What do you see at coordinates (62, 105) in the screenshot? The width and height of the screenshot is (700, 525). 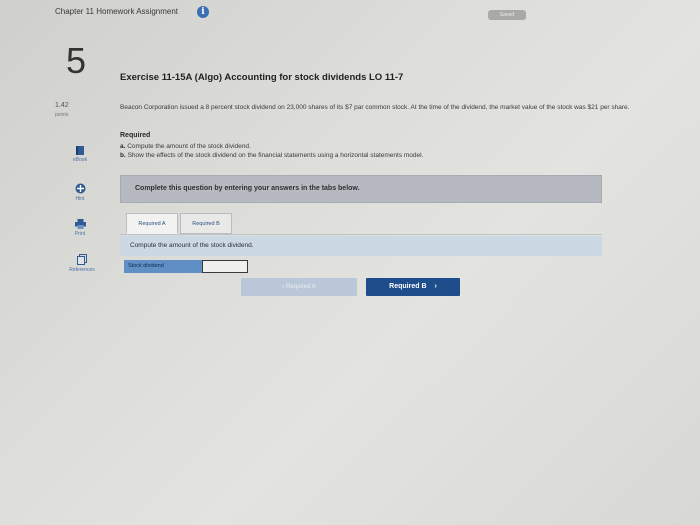 I see `points-value: 1.42` at bounding box center [62, 105].